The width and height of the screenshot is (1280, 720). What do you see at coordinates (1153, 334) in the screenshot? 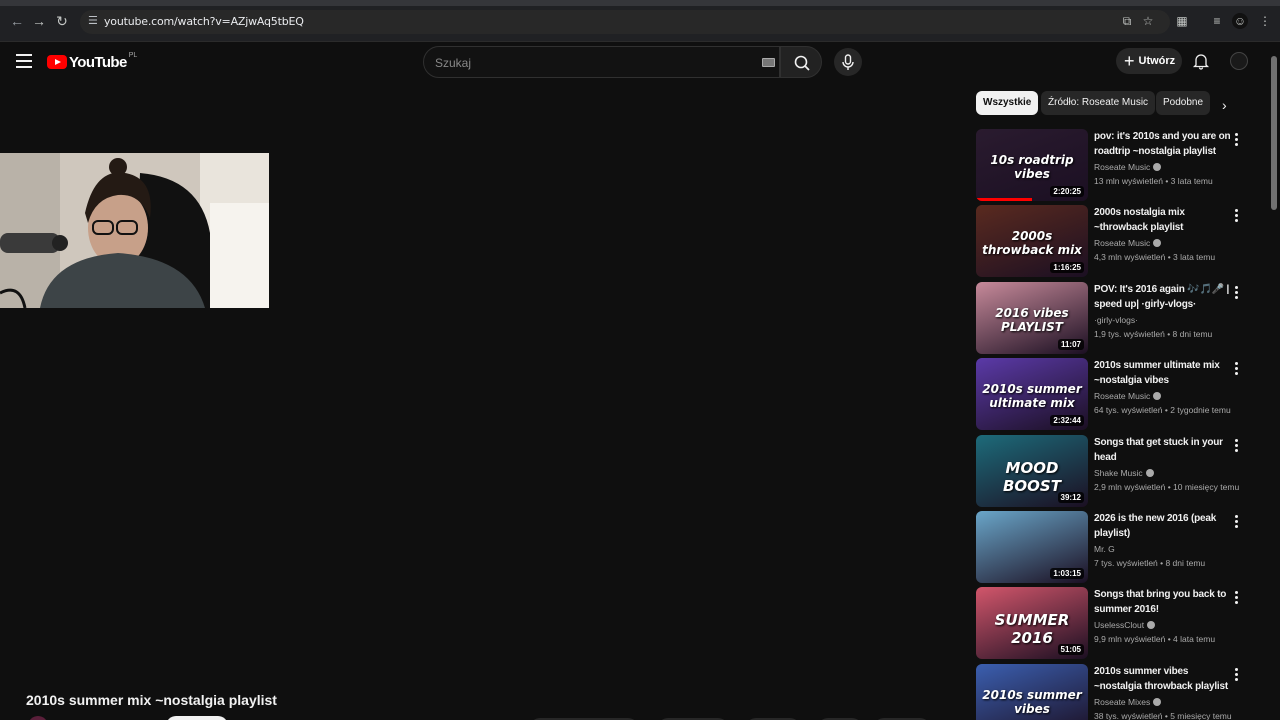
I see `view-stats: 1,9 tys. wyświetleń • 8 dni temu` at bounding box center [1153, 334].